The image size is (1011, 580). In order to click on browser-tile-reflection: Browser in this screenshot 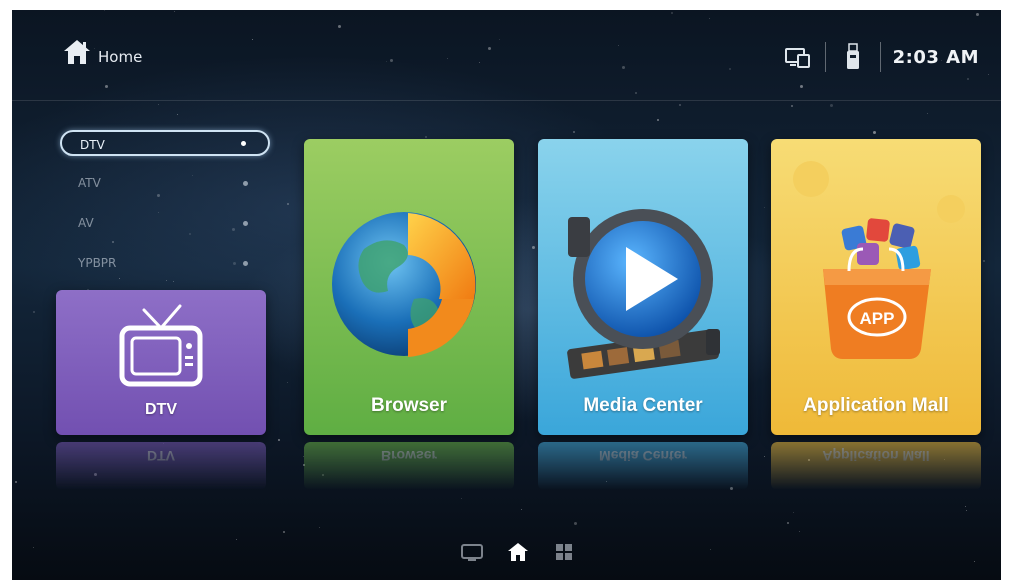, I will do `click(409, 466)`.